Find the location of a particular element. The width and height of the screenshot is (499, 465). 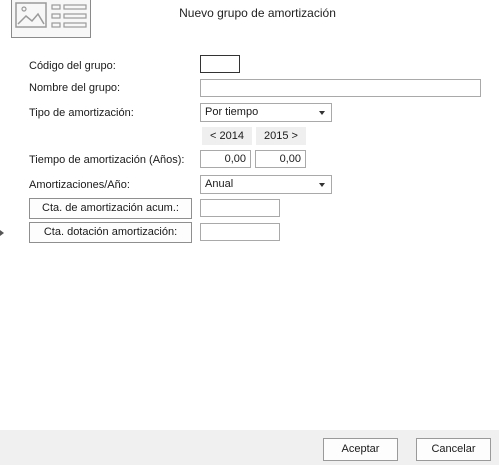

cta-dotacion-button: Cta. dotación amortización: is located at coordinates (110, 232).